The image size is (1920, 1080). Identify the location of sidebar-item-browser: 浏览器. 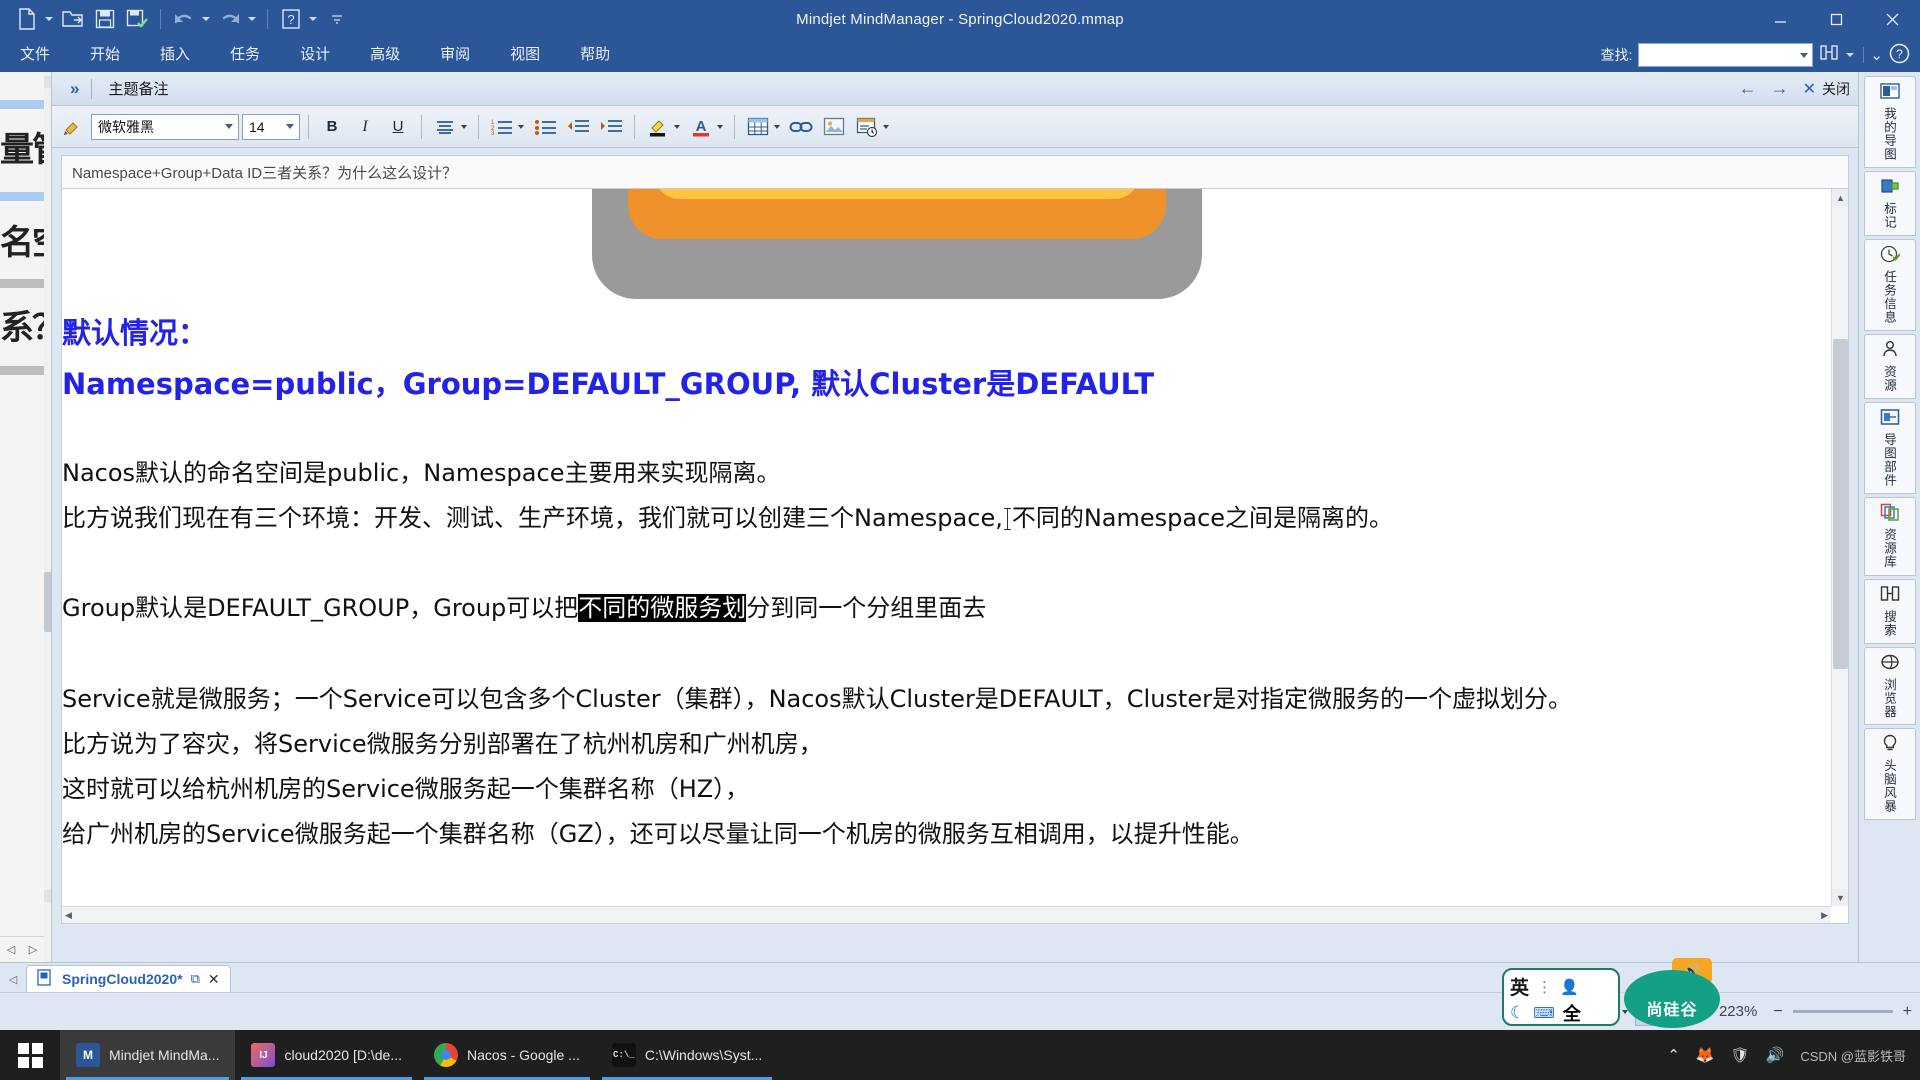
(1889, 685).